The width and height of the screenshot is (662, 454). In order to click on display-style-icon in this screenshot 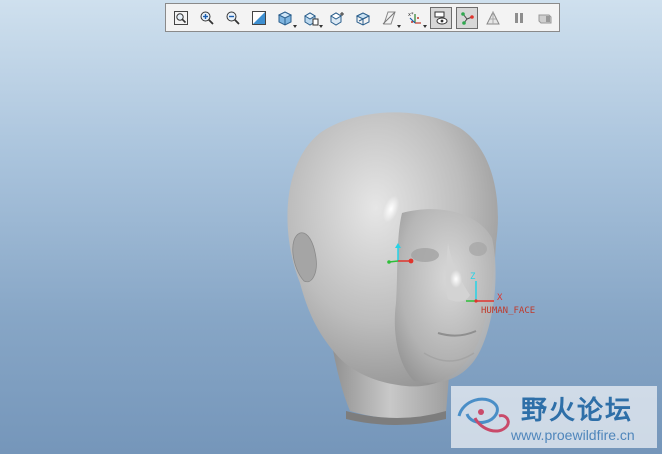, I will do `click(285, 18)`.